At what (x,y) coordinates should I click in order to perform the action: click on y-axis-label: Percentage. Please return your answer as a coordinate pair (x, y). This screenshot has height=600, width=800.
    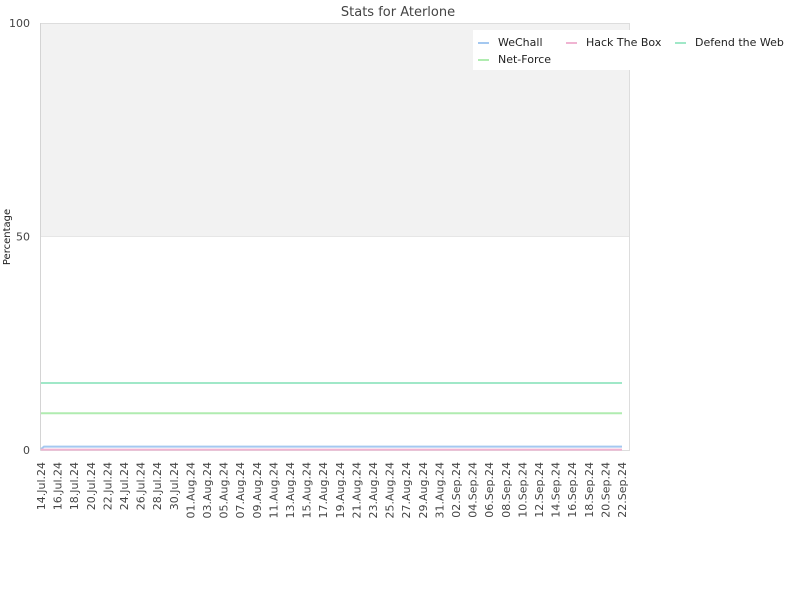
    Looking at the image, I should click on (7, 237).